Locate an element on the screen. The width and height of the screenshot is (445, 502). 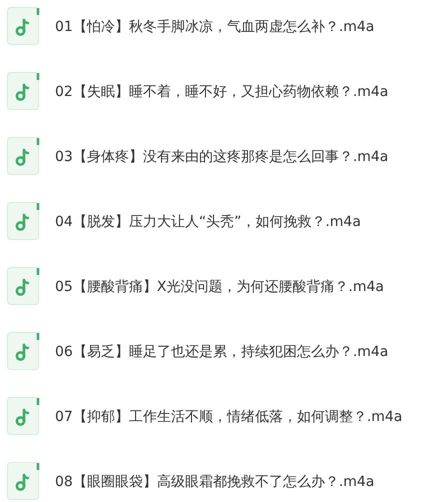
file-name: 06【易乏】睡足了也还是累，持续犯困怎么办？.m4a is located at coordinates (221, 351).